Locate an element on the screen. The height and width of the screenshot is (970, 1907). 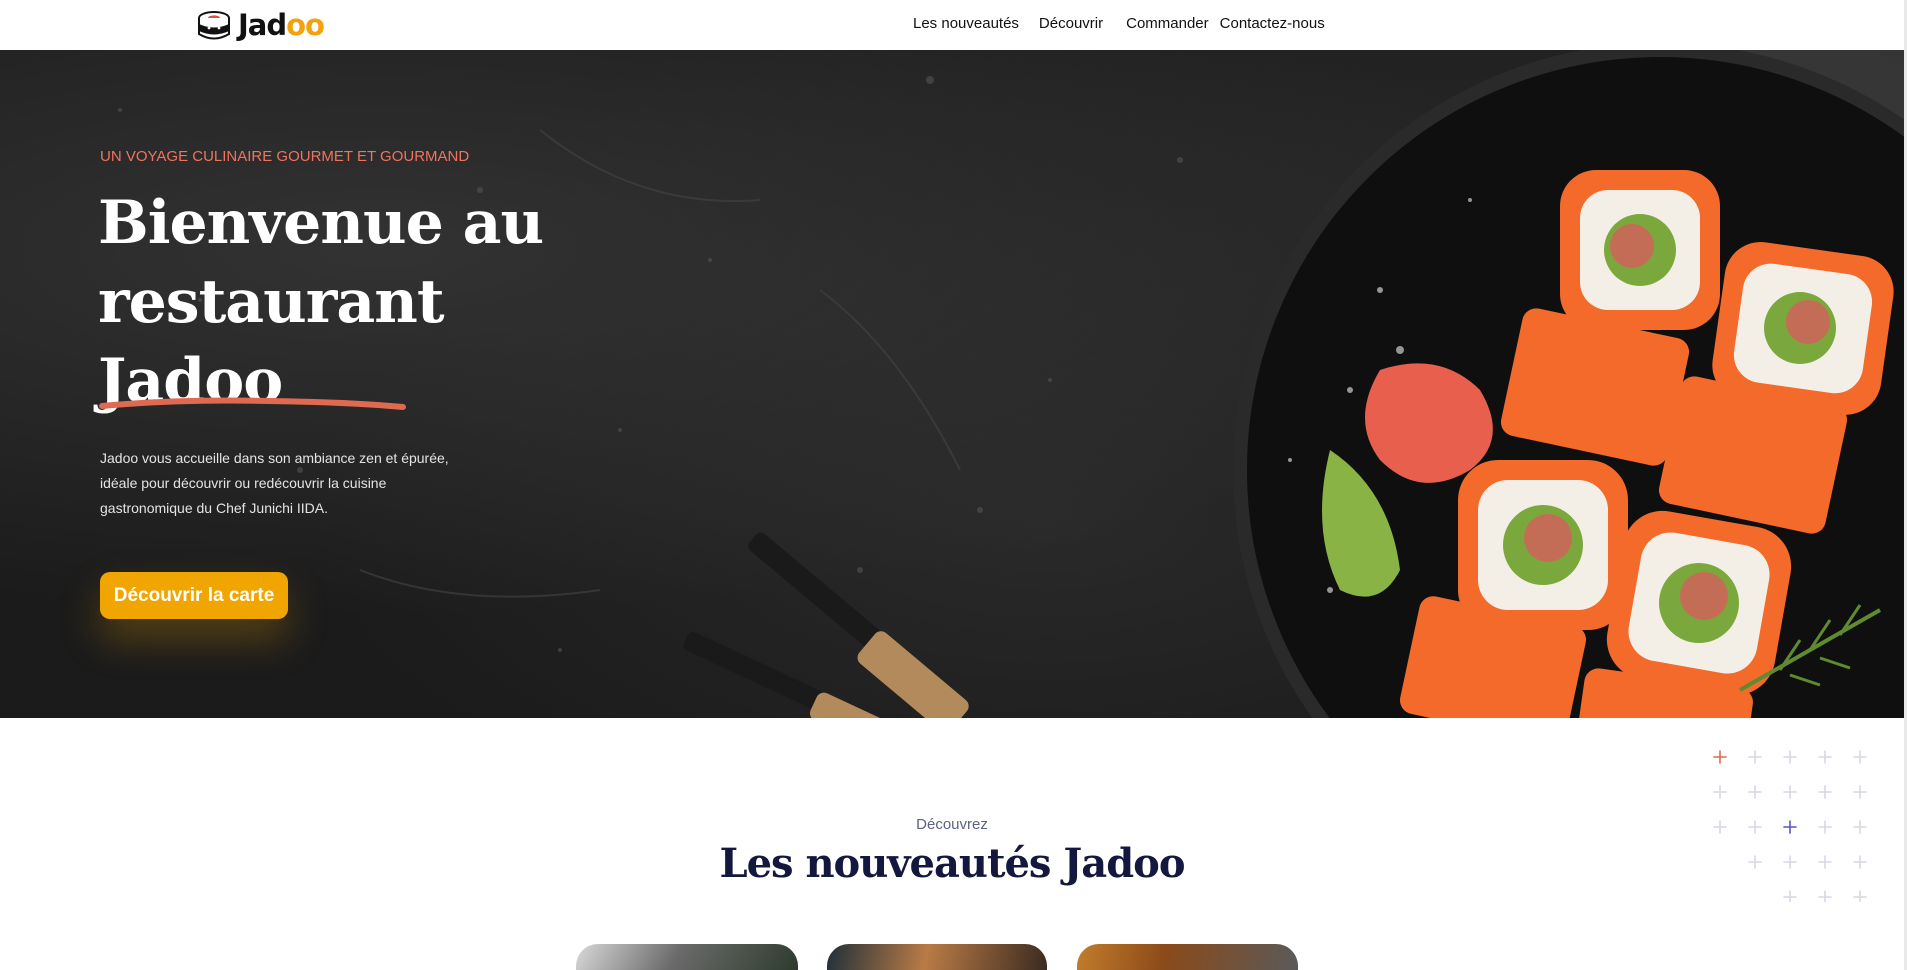
nav-item-nouveautes: Les nouveautés is located at coordinates (966, 23).